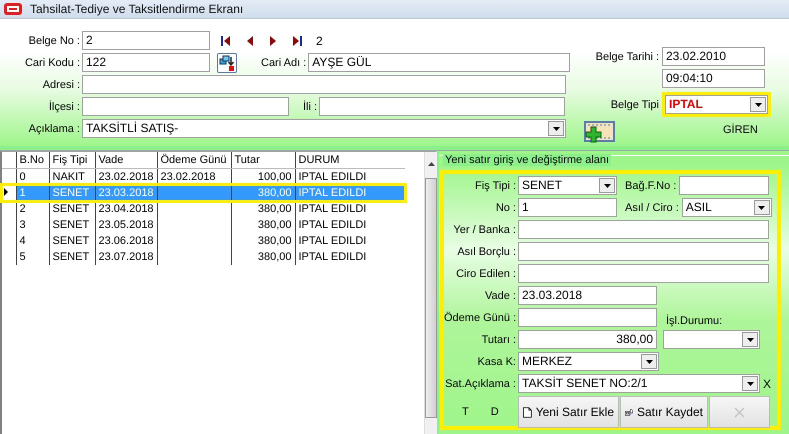 The height and width of the screenshot is (434, 789). What do you see at coordinates (588, 362) in the screenshot?
I see `kasa-dropdown: MERKEZ` at bounding box center [588, 362].